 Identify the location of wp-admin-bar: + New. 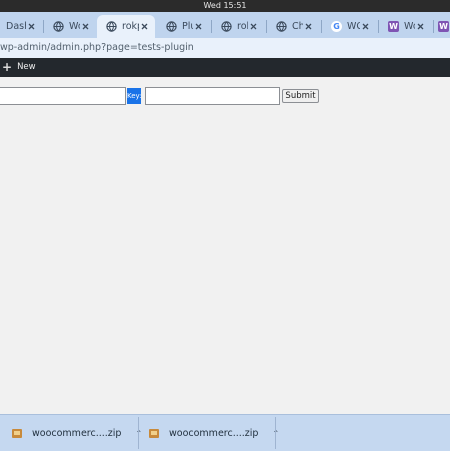
(225, 67).